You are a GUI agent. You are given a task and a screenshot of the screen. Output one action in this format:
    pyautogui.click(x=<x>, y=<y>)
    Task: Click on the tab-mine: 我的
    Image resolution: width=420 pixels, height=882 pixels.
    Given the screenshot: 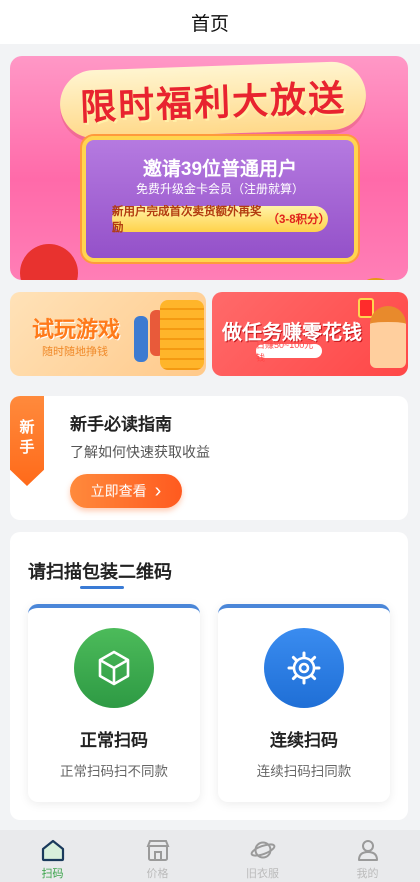 What is the action you would take?
    pyautogui.click(x=367, y=856)
    